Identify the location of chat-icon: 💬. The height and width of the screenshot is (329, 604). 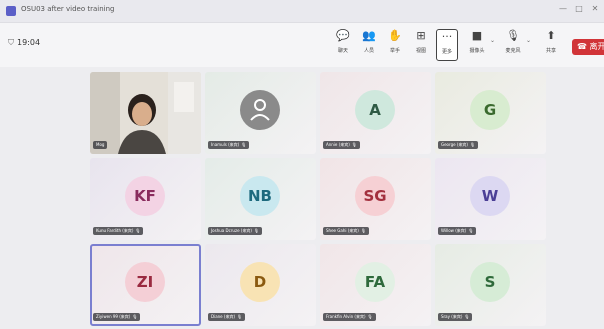
(343, 35).